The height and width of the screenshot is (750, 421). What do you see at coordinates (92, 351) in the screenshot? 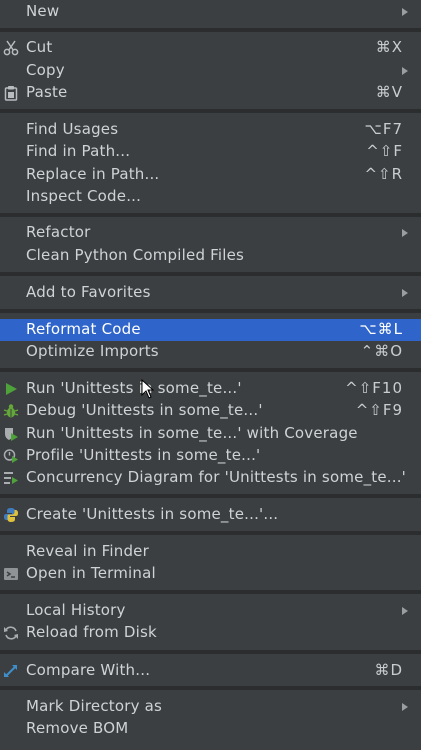
I see `menu-item-label: Optimize Imports` at bounding box center [92, 351].